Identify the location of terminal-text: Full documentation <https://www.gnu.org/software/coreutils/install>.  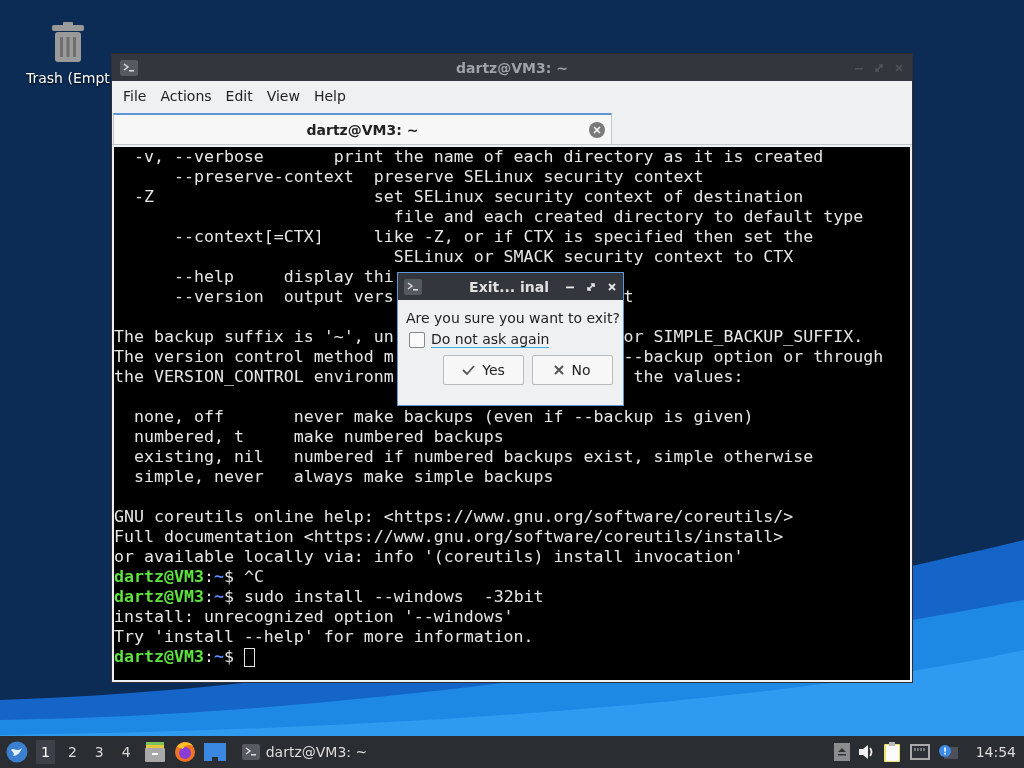
(449, 537).